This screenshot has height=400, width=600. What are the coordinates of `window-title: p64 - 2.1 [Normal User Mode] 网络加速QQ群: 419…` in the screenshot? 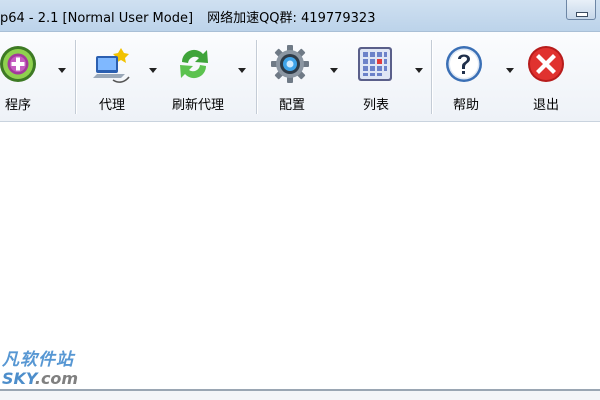 It's located at (187, 16).